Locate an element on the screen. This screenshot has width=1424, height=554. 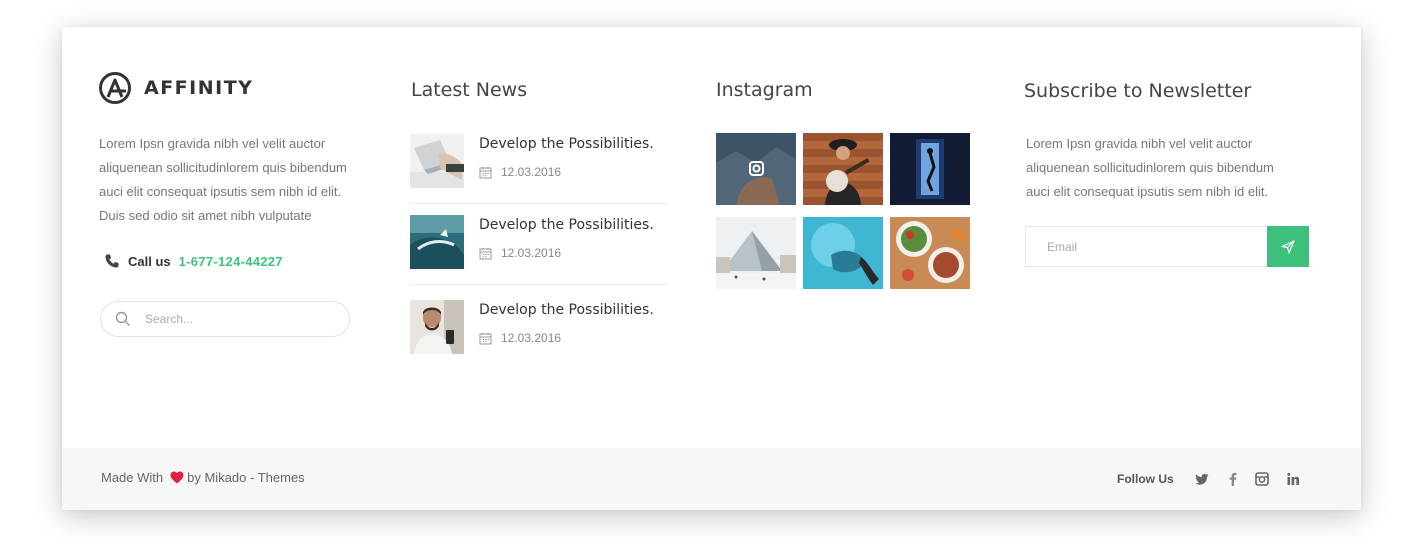
phone-number-link: 1-677-124-44227 is located at coordinates (231, 261).